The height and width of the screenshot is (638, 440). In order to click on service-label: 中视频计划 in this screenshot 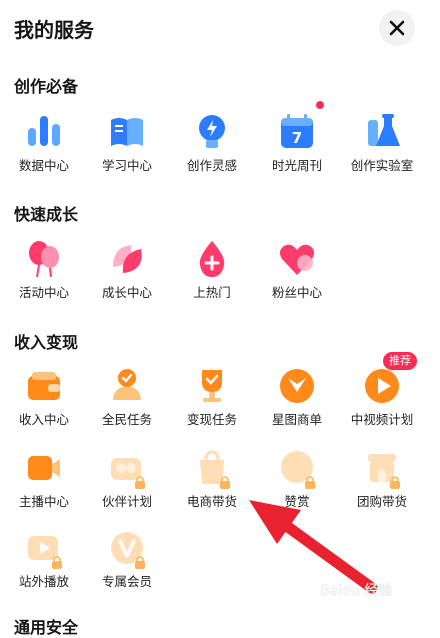, I will do `click(382, 419)`.